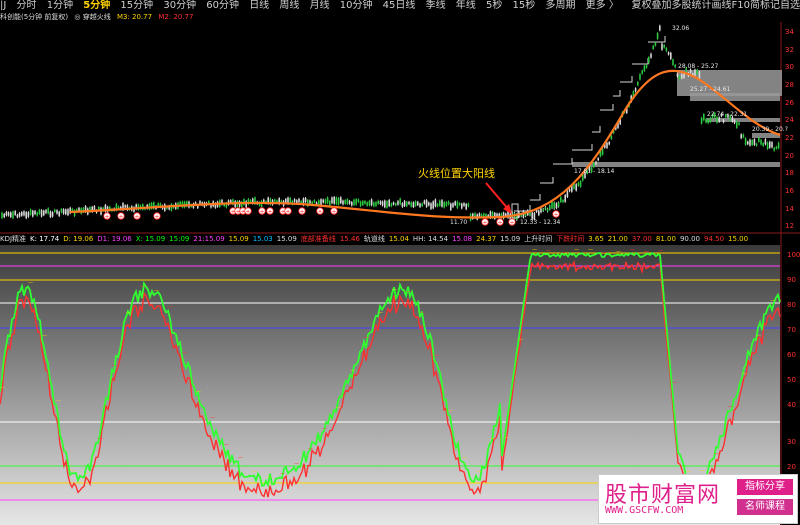  Describe the element at coordinates (222, 6) in the screenshot. I see `tab-60min: 60分钟` at that location.